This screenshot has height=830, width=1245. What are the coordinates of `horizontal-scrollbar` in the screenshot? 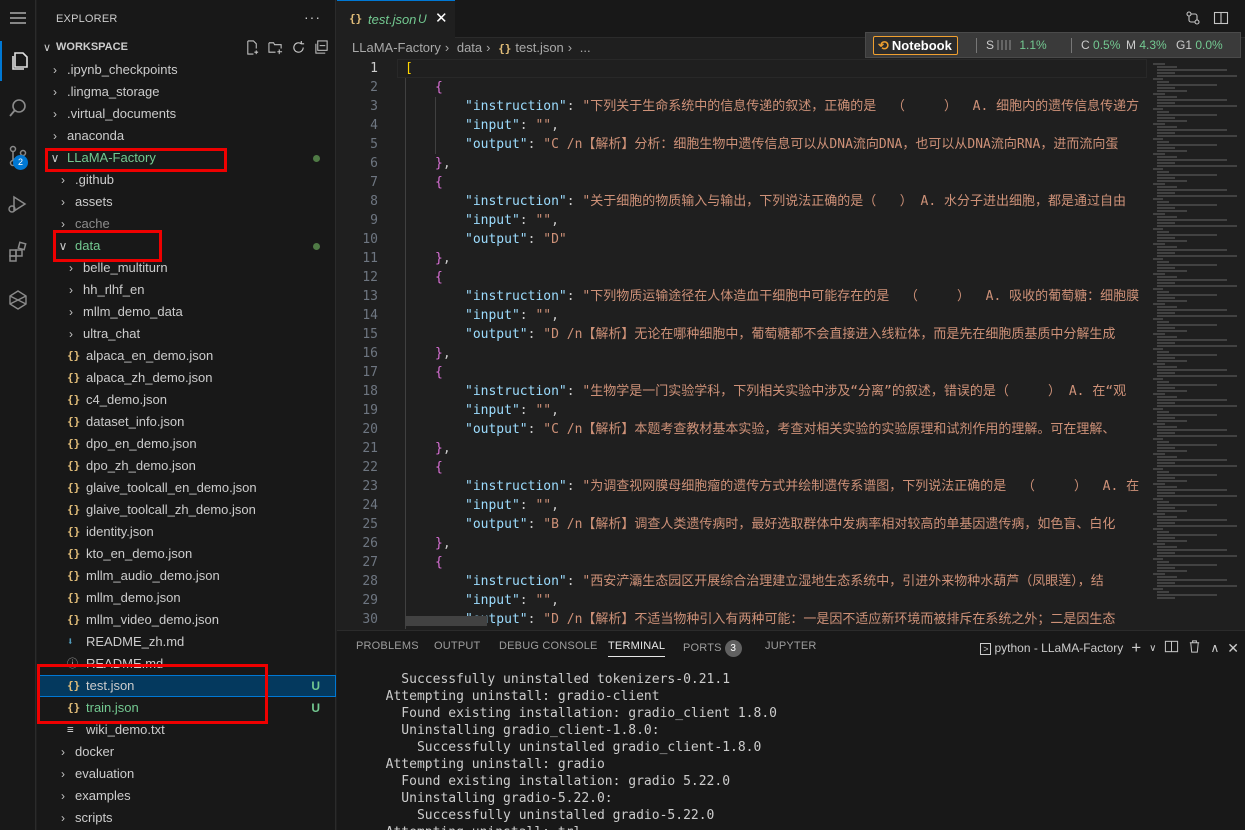 It's located at (776, 621).